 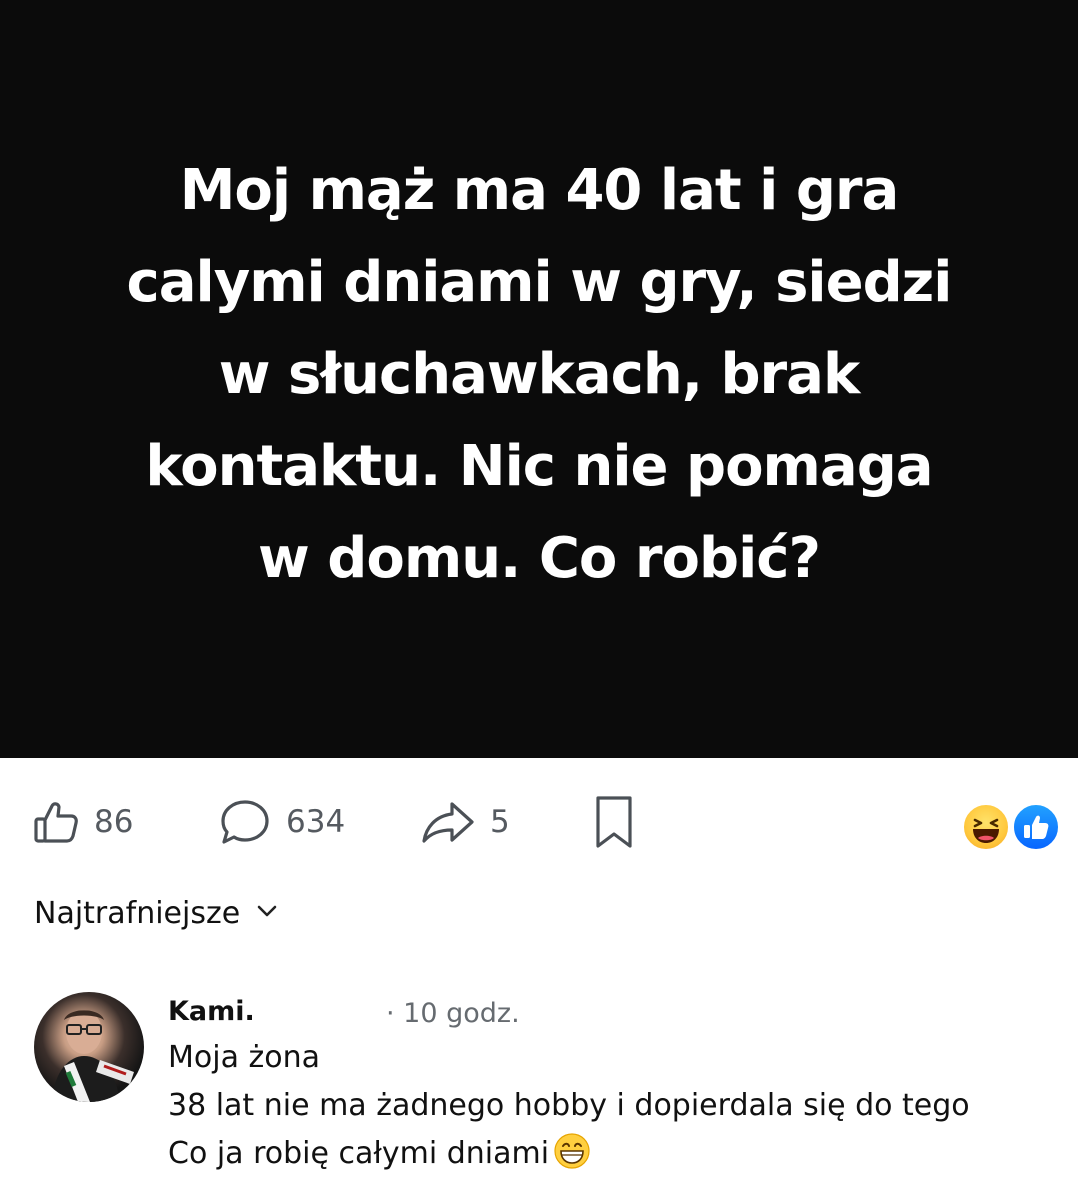 What do you see at coordinates (137, 913) in the screenshot?
I see `sort-label: Najtrafniejsze` at bounding box center [137, 913].